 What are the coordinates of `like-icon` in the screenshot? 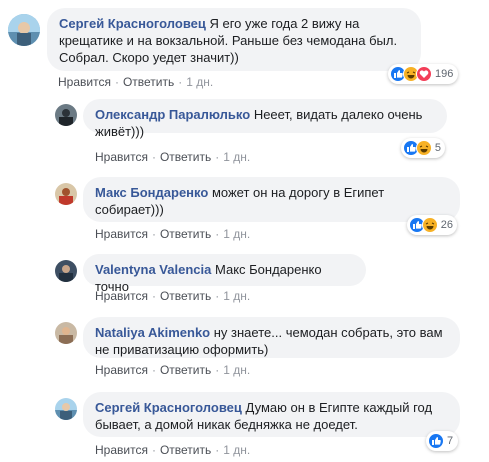 It's located at (436, 441).